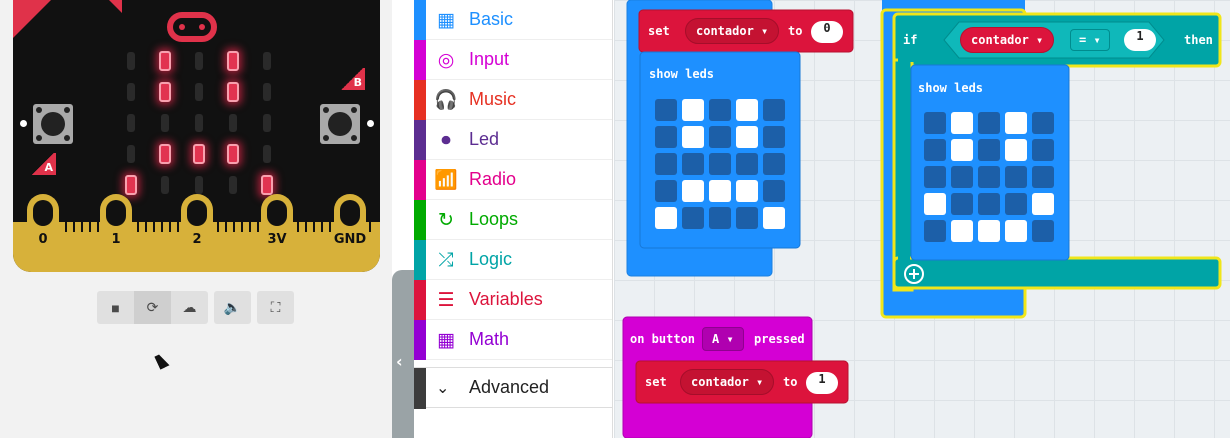  Describe the element at coordinates (23, 123) in the screenshot. I see `mount-dot` at that location.